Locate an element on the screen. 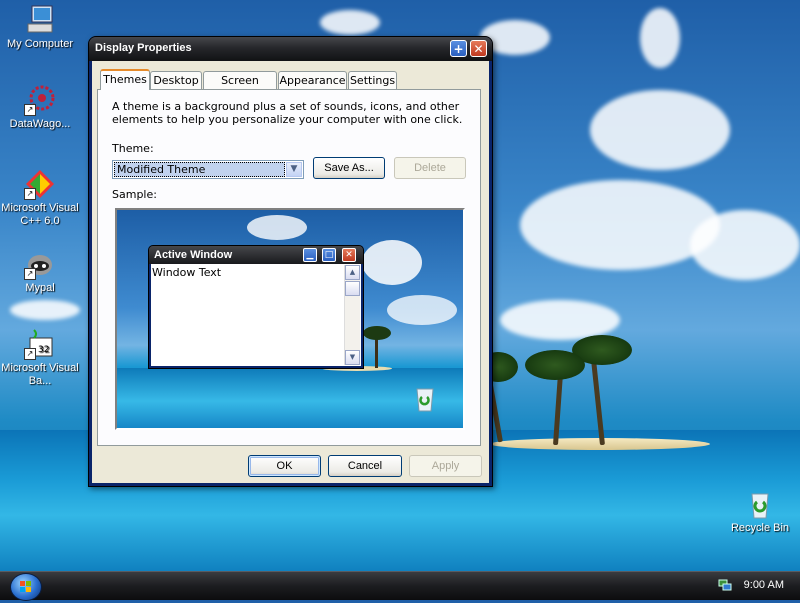 This screenshot has height=603, width=800. desktop-icon-recycle-bin: Recycle Bin is located at coordinates (760, 511).